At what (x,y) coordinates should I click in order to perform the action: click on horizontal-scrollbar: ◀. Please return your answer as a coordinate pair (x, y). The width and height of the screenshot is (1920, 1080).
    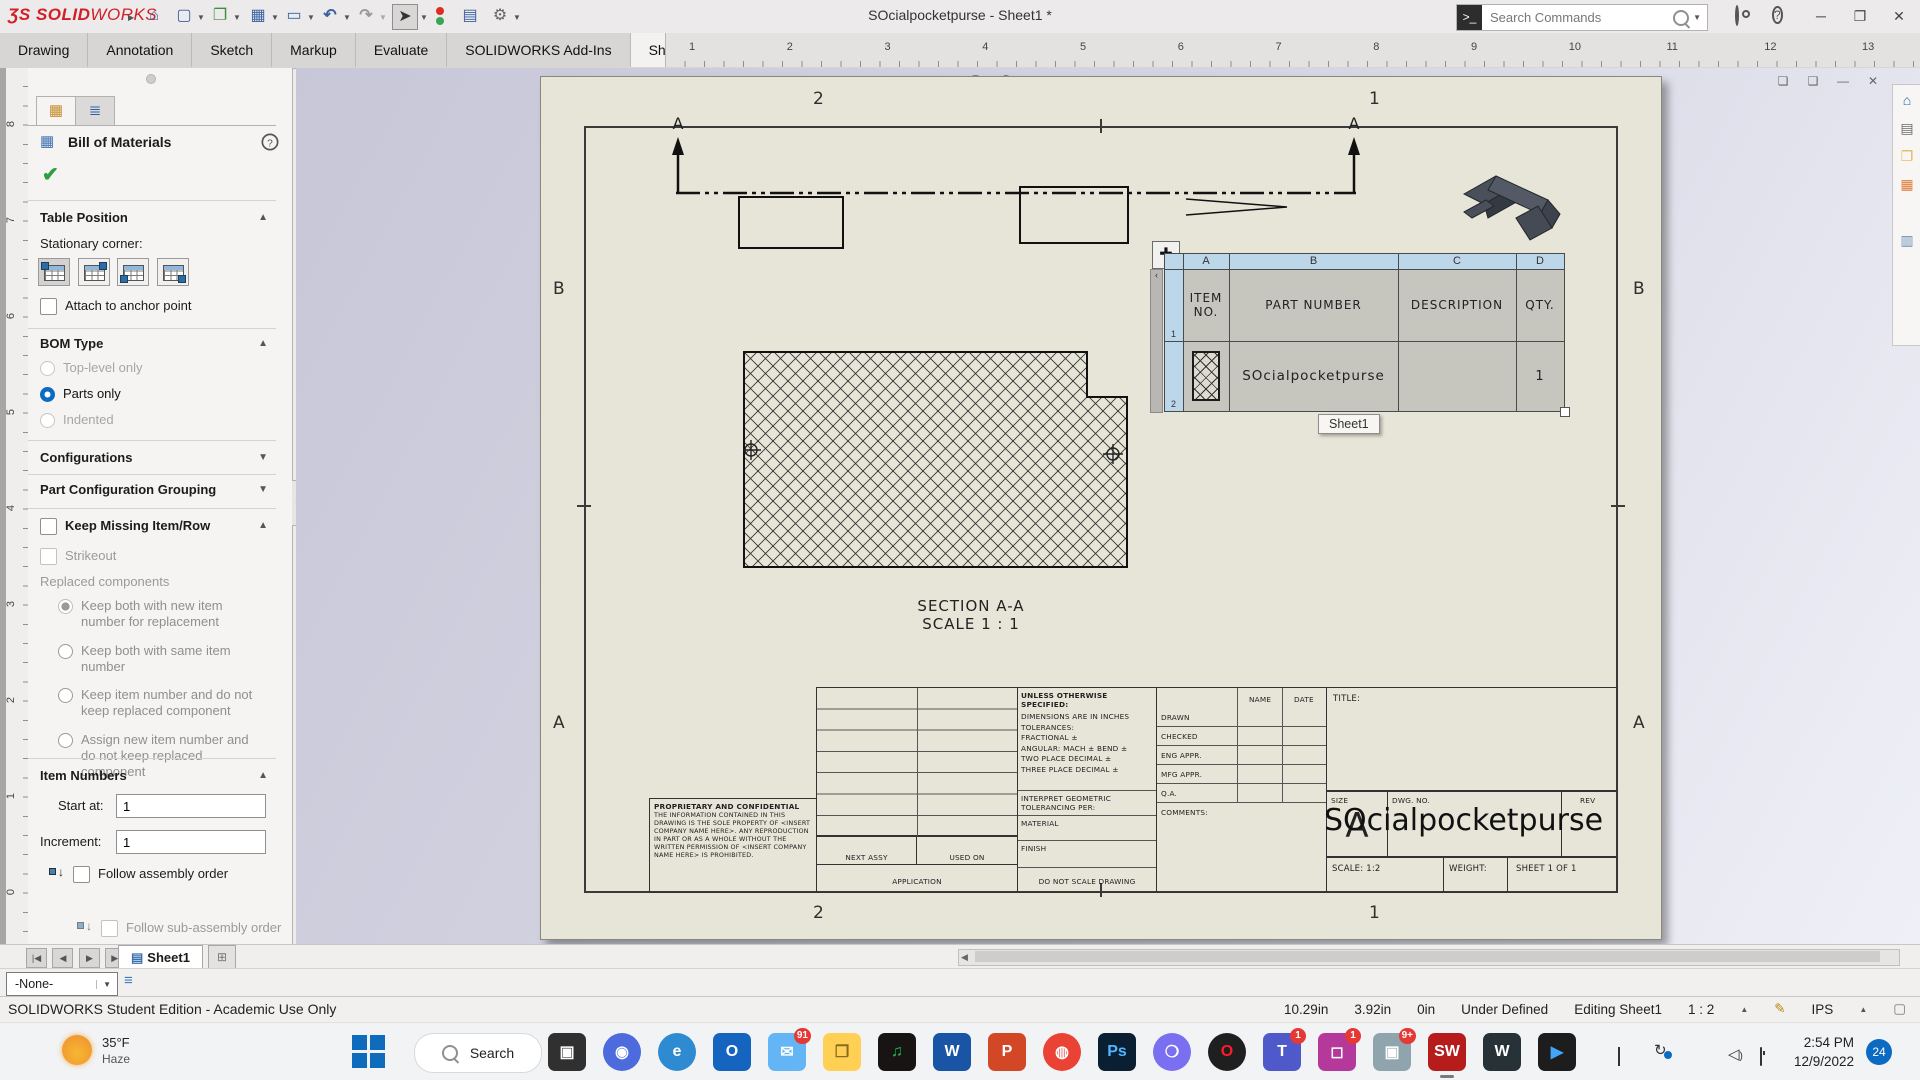
    Looking at the image, I should click on (1429, 957).